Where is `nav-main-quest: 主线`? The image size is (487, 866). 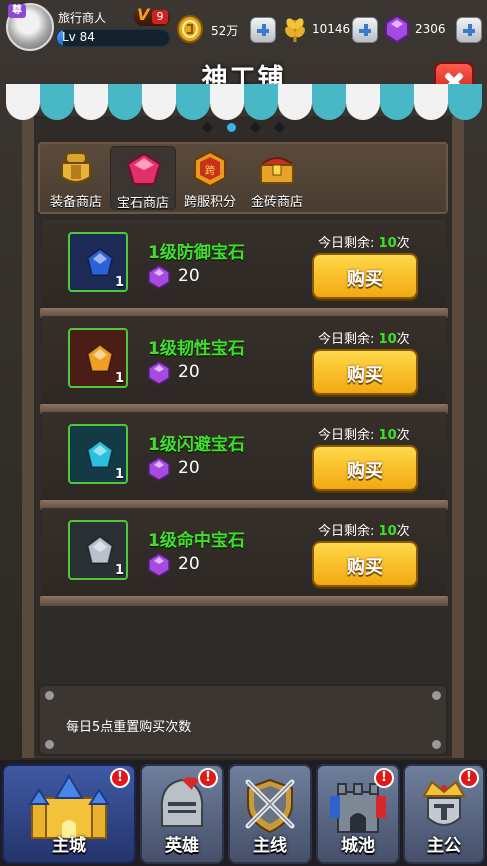
nav-main-quest: 主线 is located at coordinates (270, 814).